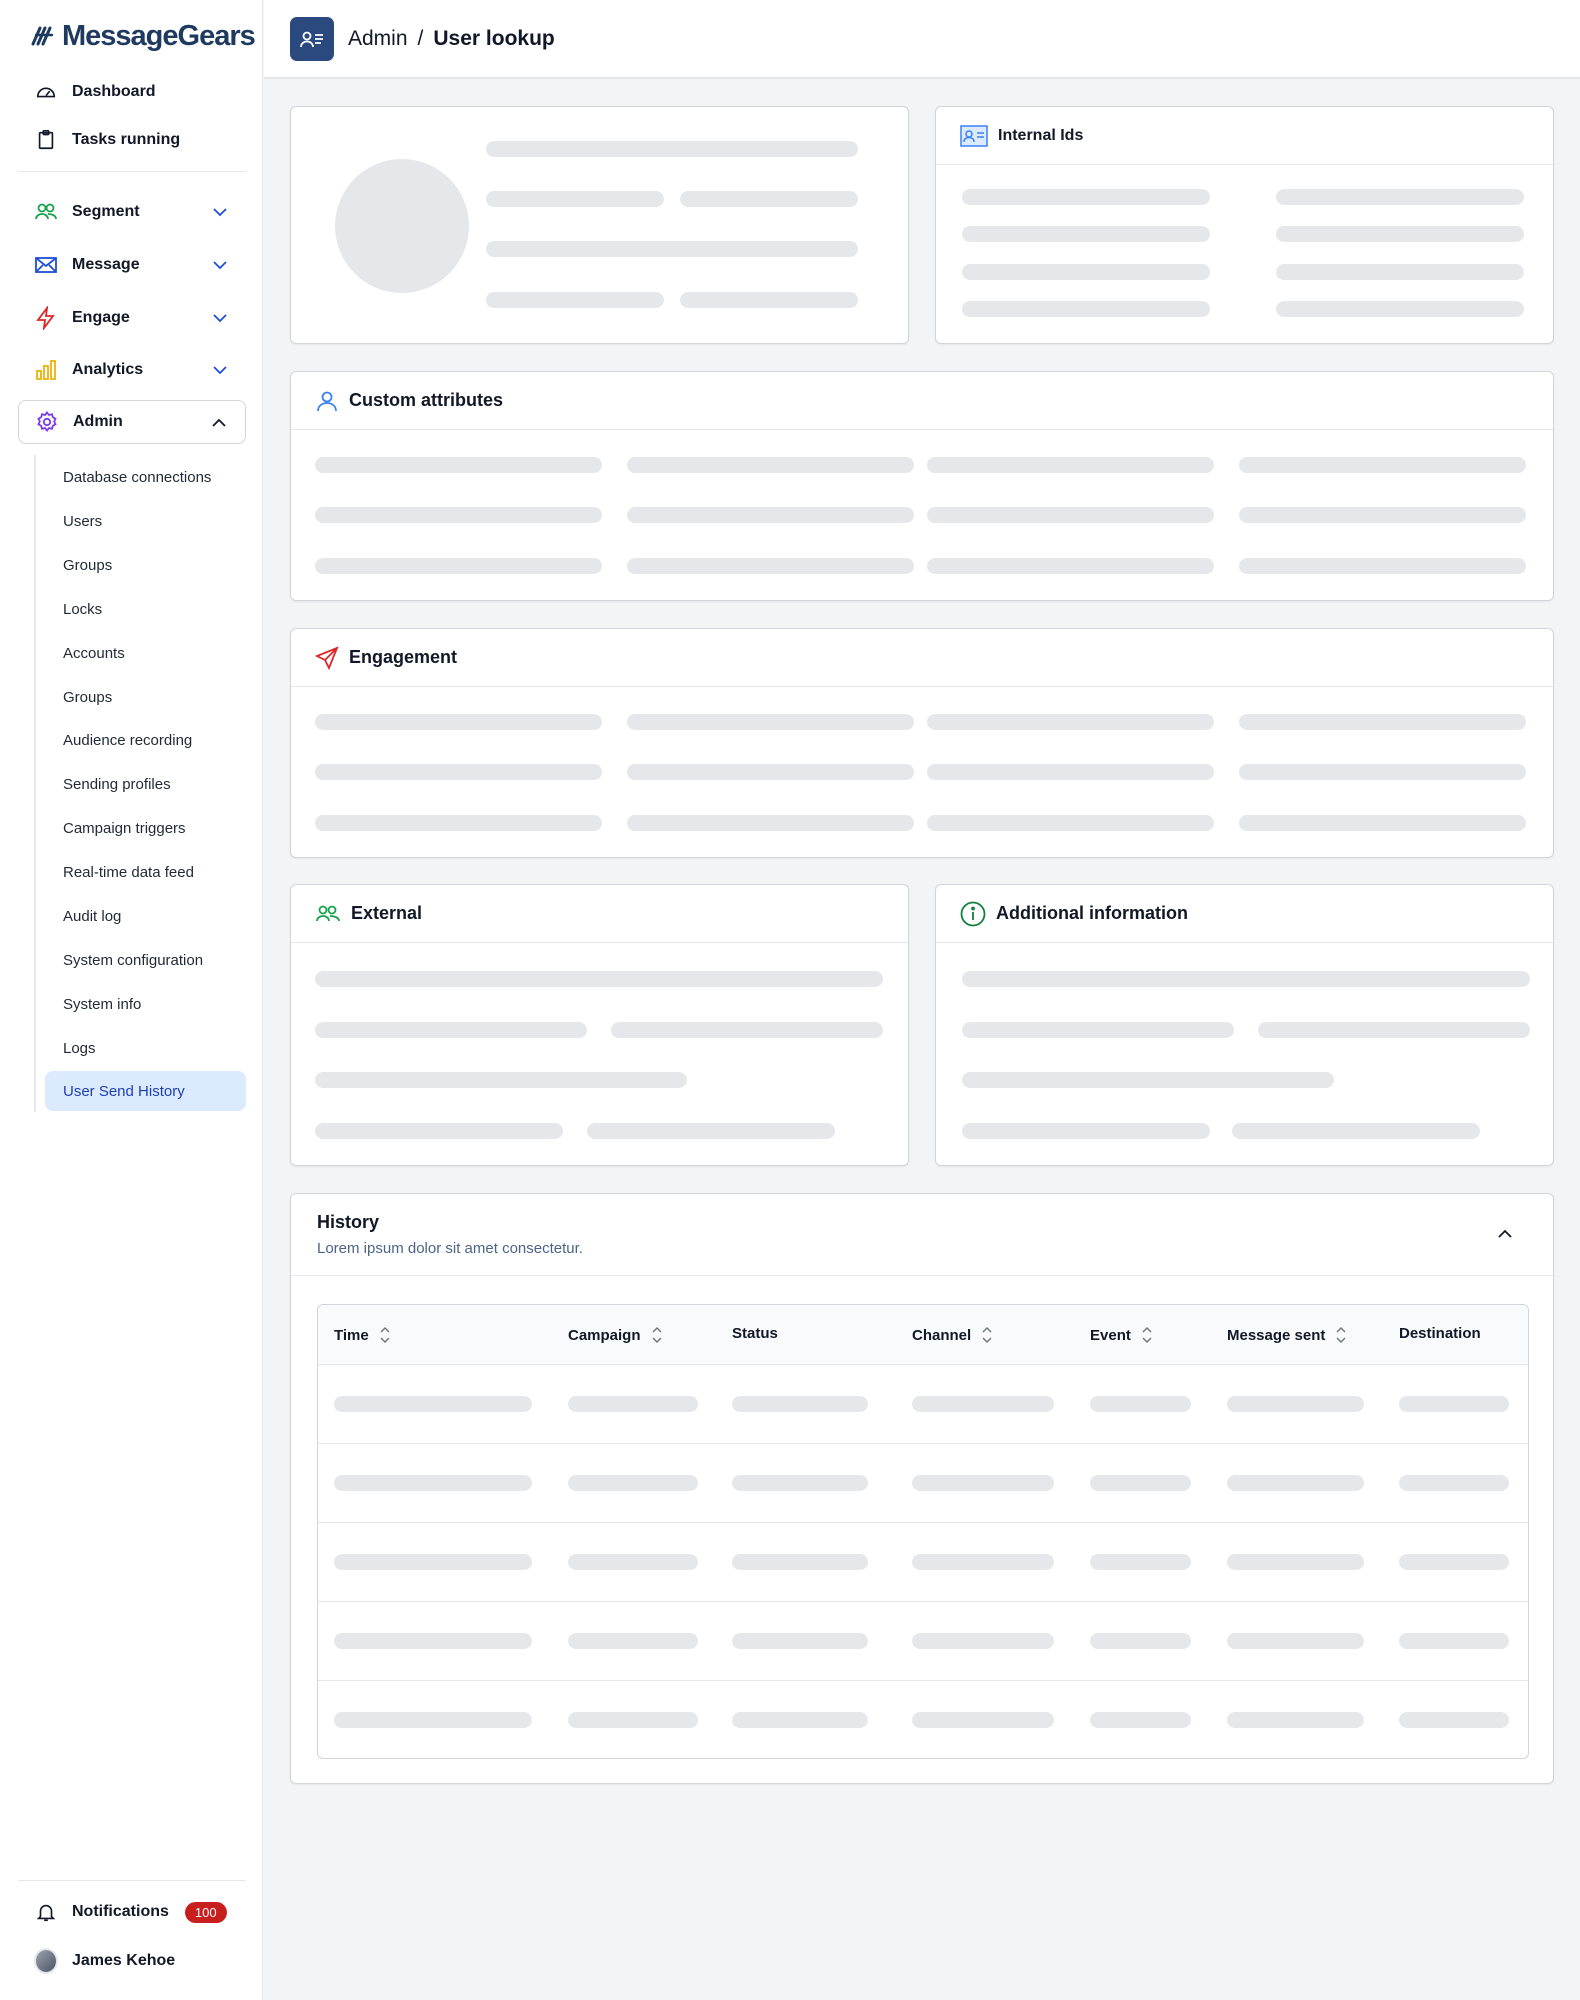  What do you see at coordinates (145, 784) in the screenshot?
I see `admin-sending-profiles: Sending profiles` at bounding box center [145, 784].